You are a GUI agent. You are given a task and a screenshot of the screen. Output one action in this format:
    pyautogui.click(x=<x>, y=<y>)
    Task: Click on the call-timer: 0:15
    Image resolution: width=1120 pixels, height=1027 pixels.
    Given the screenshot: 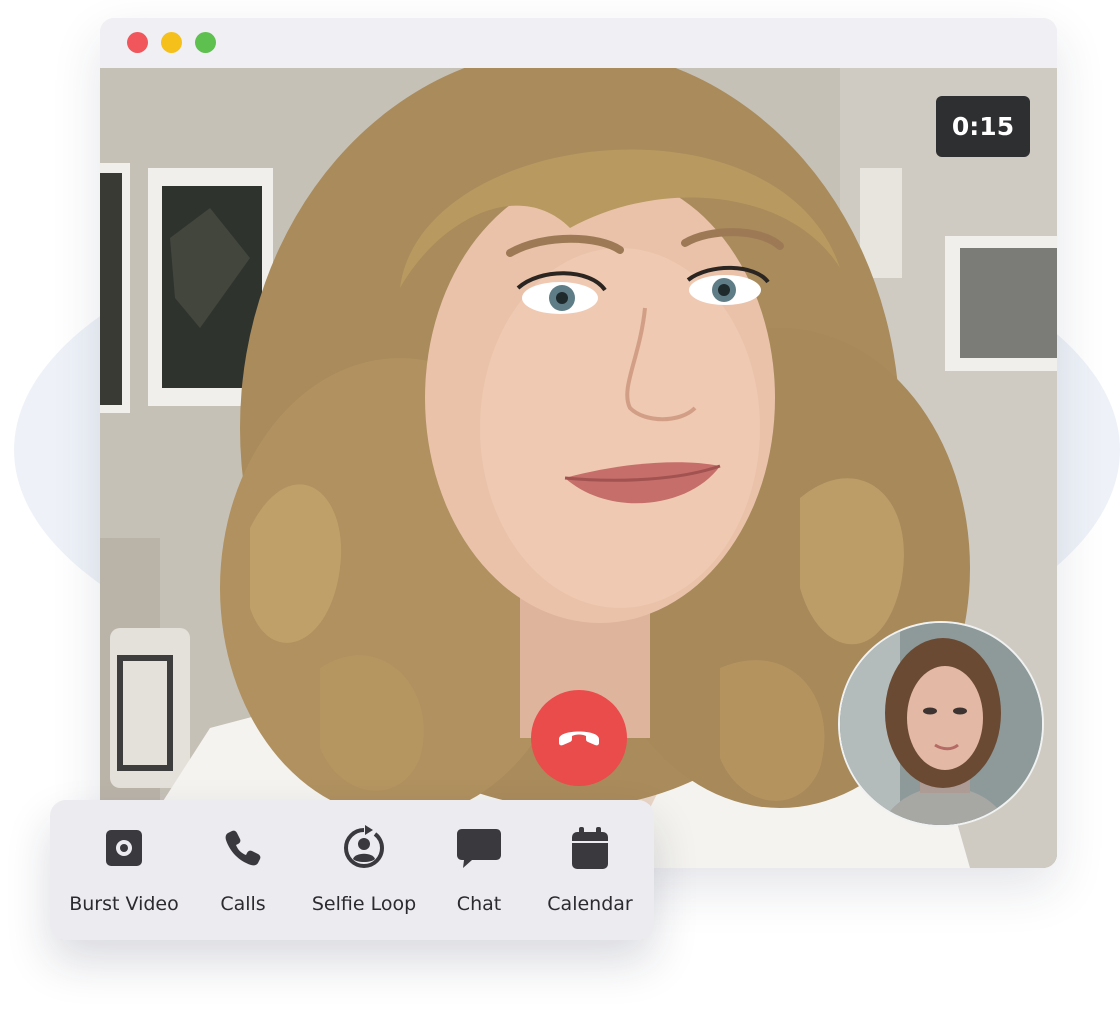 What is the action you would take?
    pyautogui.click(x=983, y=126)
    